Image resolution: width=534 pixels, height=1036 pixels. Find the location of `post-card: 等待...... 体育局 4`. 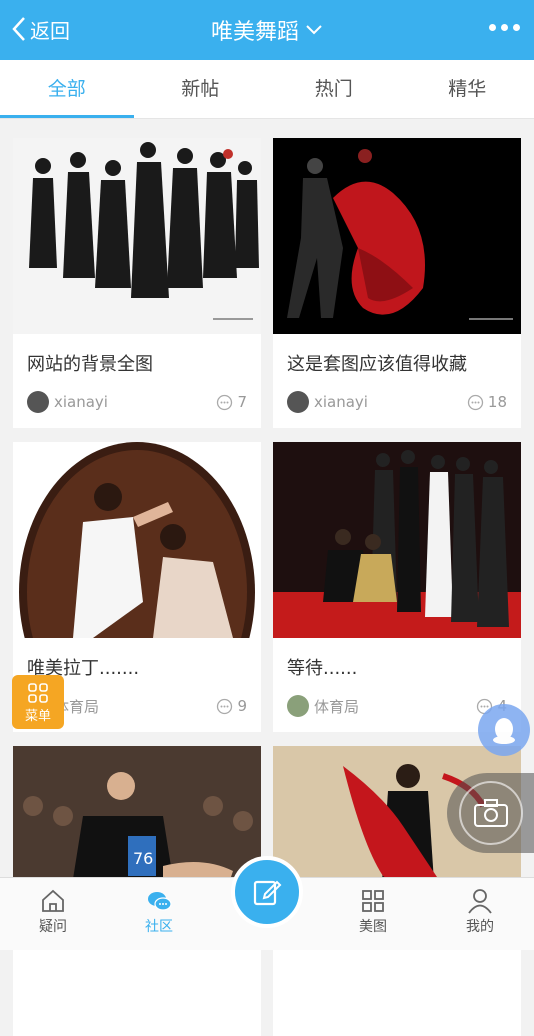

post-card: 等待...... 体育局 4 is located at coordinates (397, 587).